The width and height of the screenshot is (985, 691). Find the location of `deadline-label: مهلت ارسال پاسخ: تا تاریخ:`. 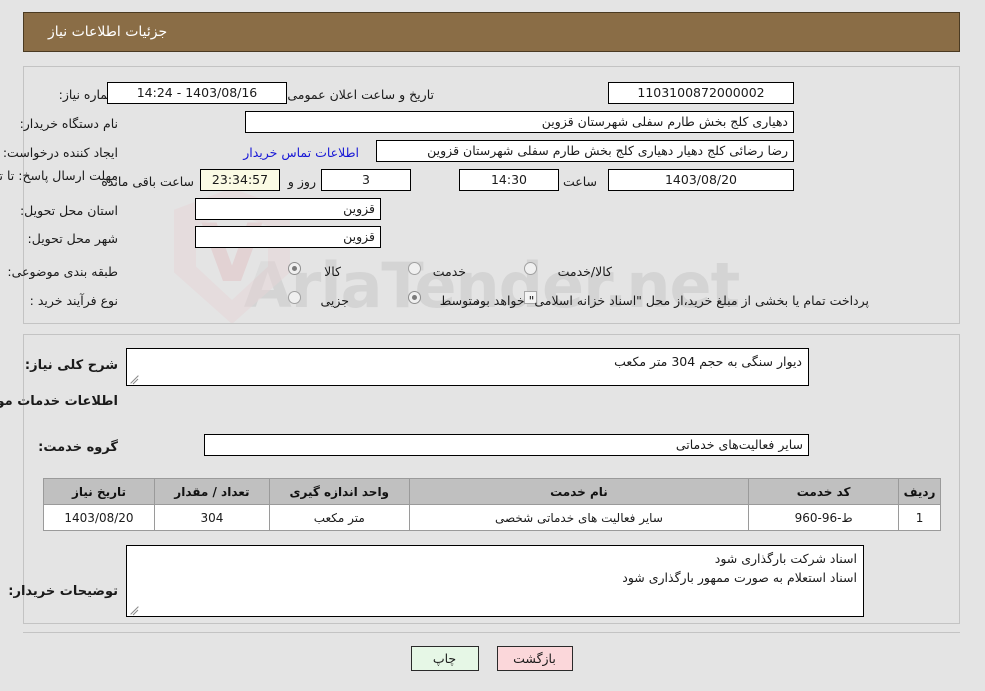

deadline-label: مهلت ارسال پاسخ: تا تاریخ: is located at coordinates (59, 175).